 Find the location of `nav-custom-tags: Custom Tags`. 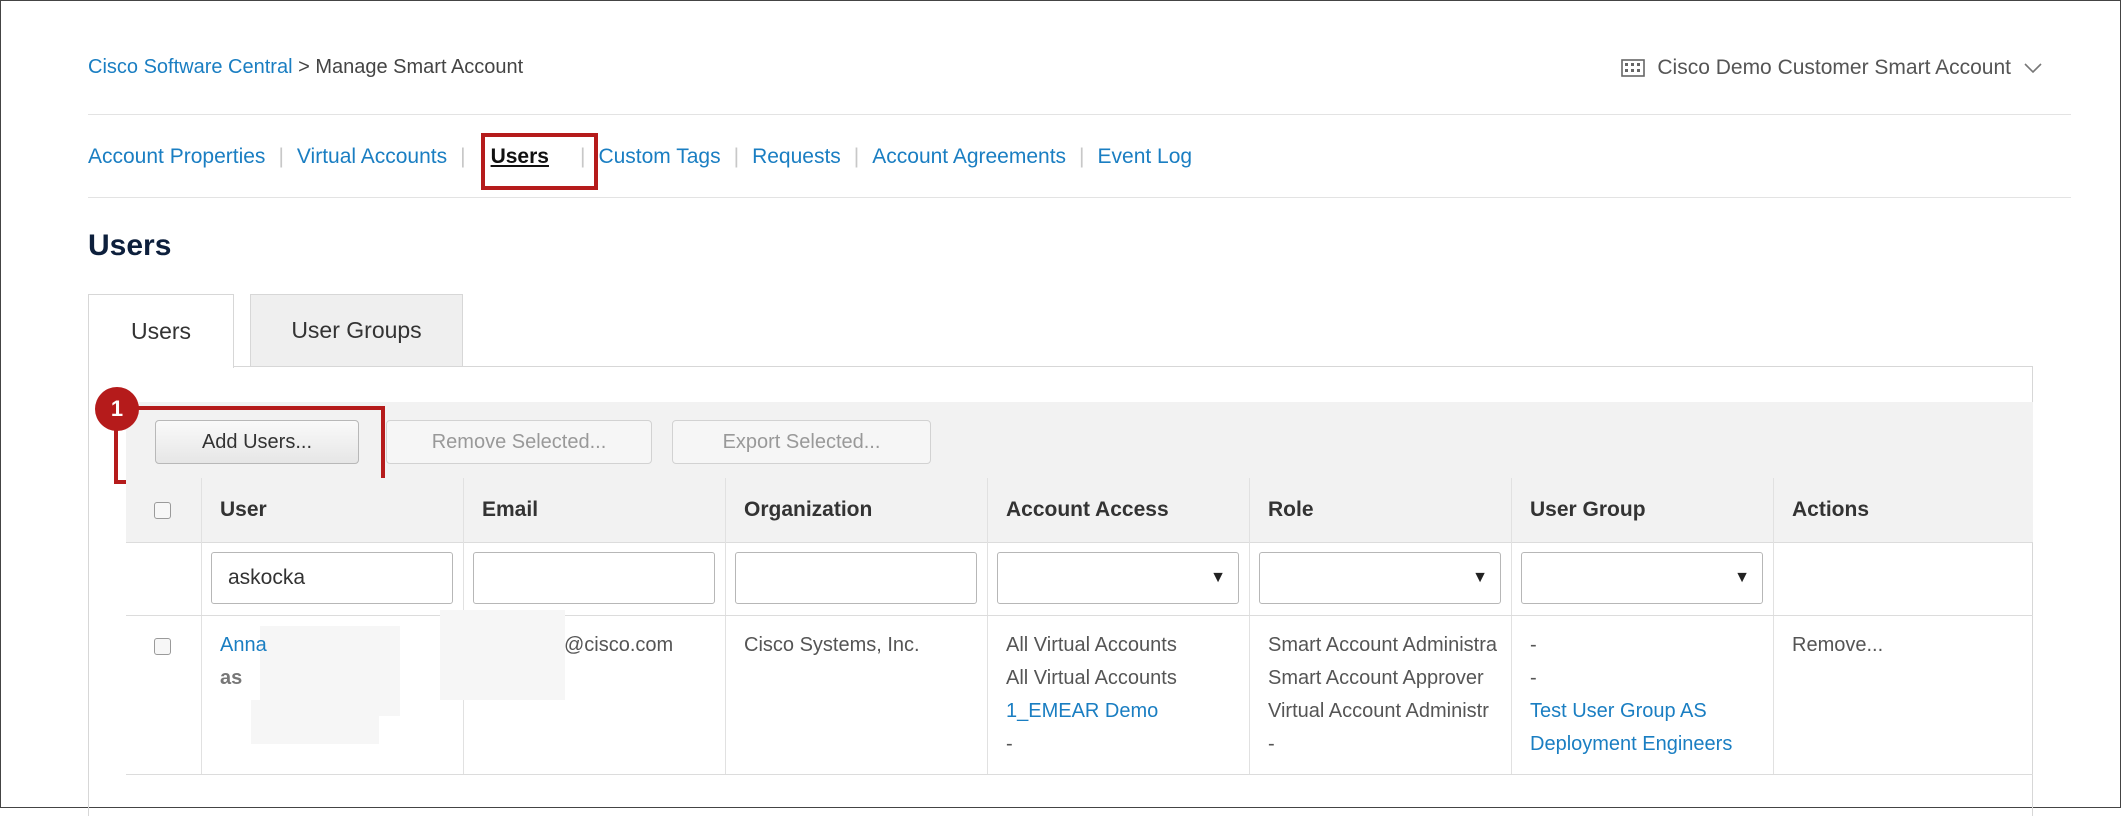

nav-custom-tags: Custom Tags is located at coordinates (659, 157).